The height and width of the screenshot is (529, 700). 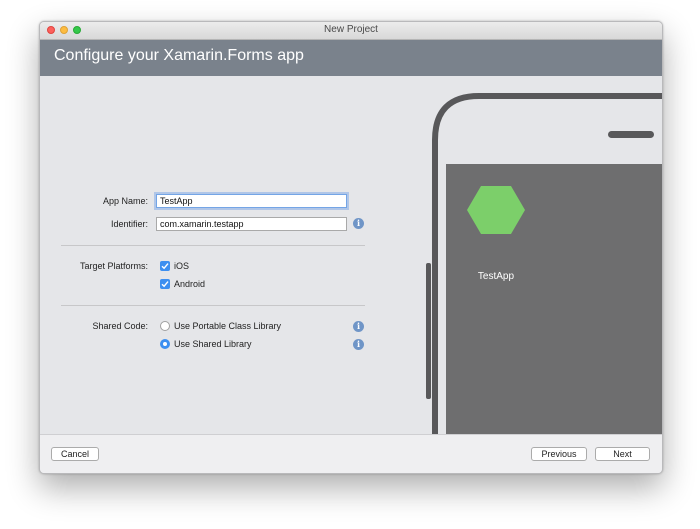 What do you see at coordinates (631, 134) in the screenshot?
I see `phone-speaker` at bounding box center [631, 134].